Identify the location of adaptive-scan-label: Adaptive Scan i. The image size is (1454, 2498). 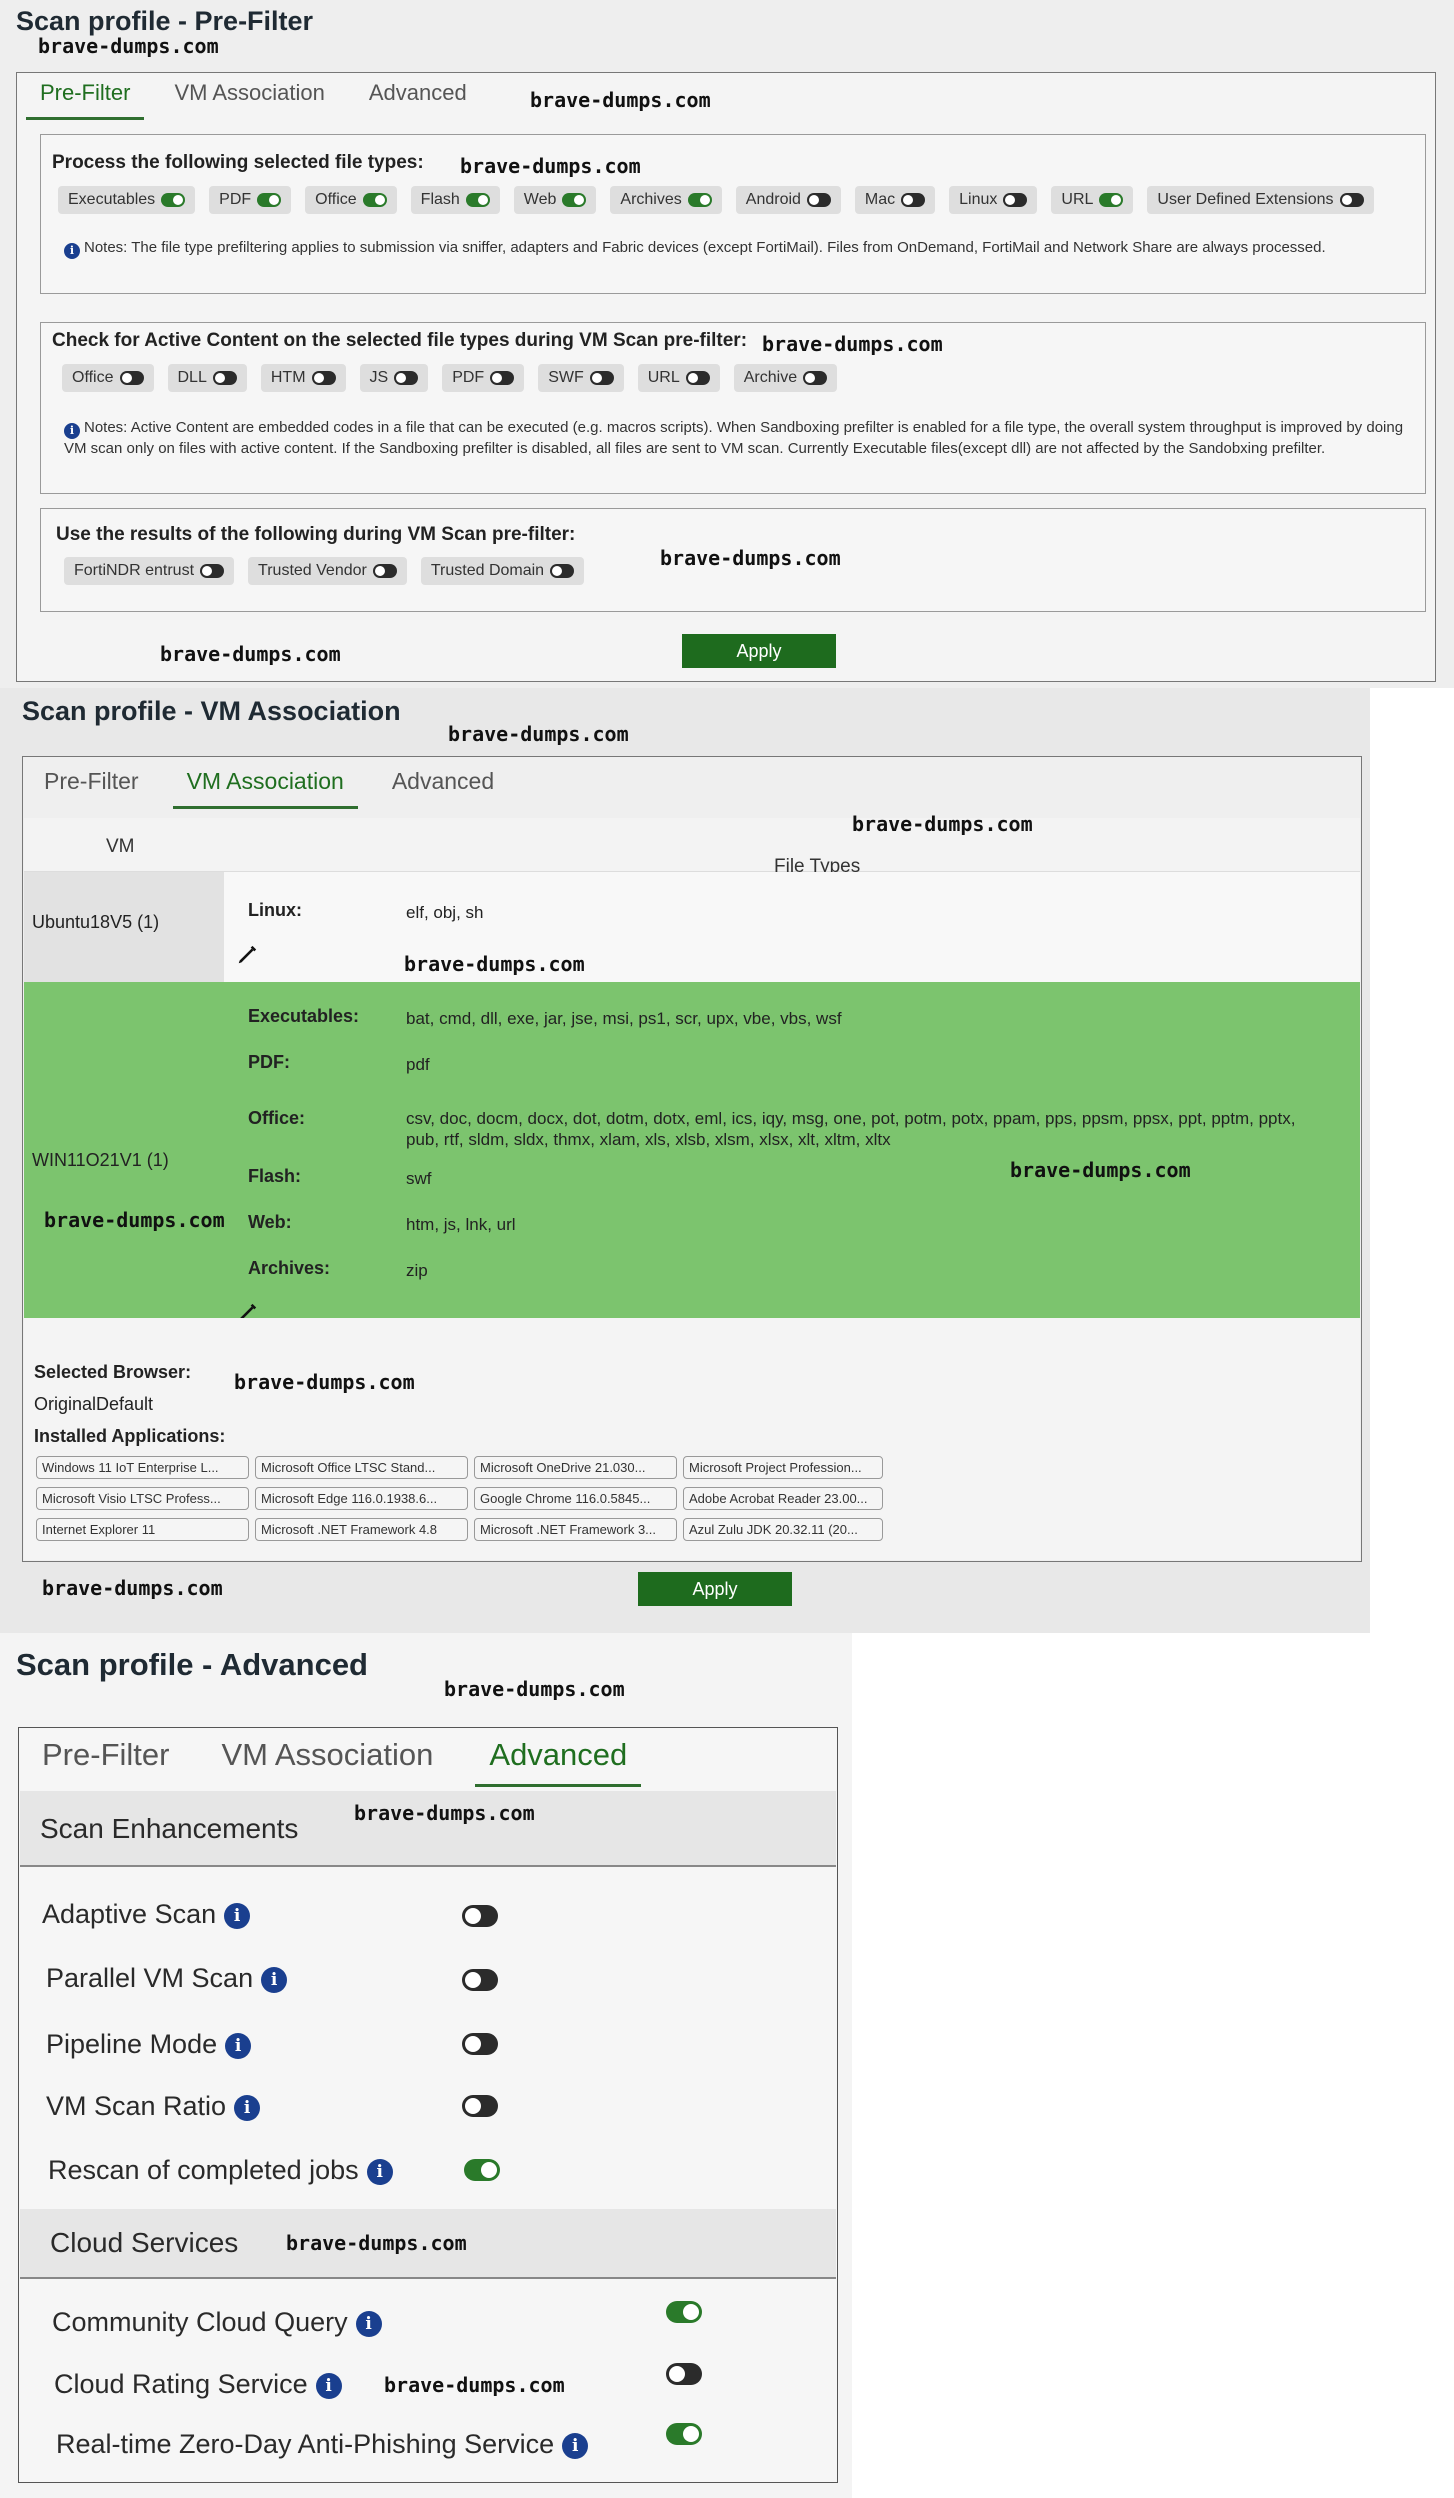
(146, 1914).